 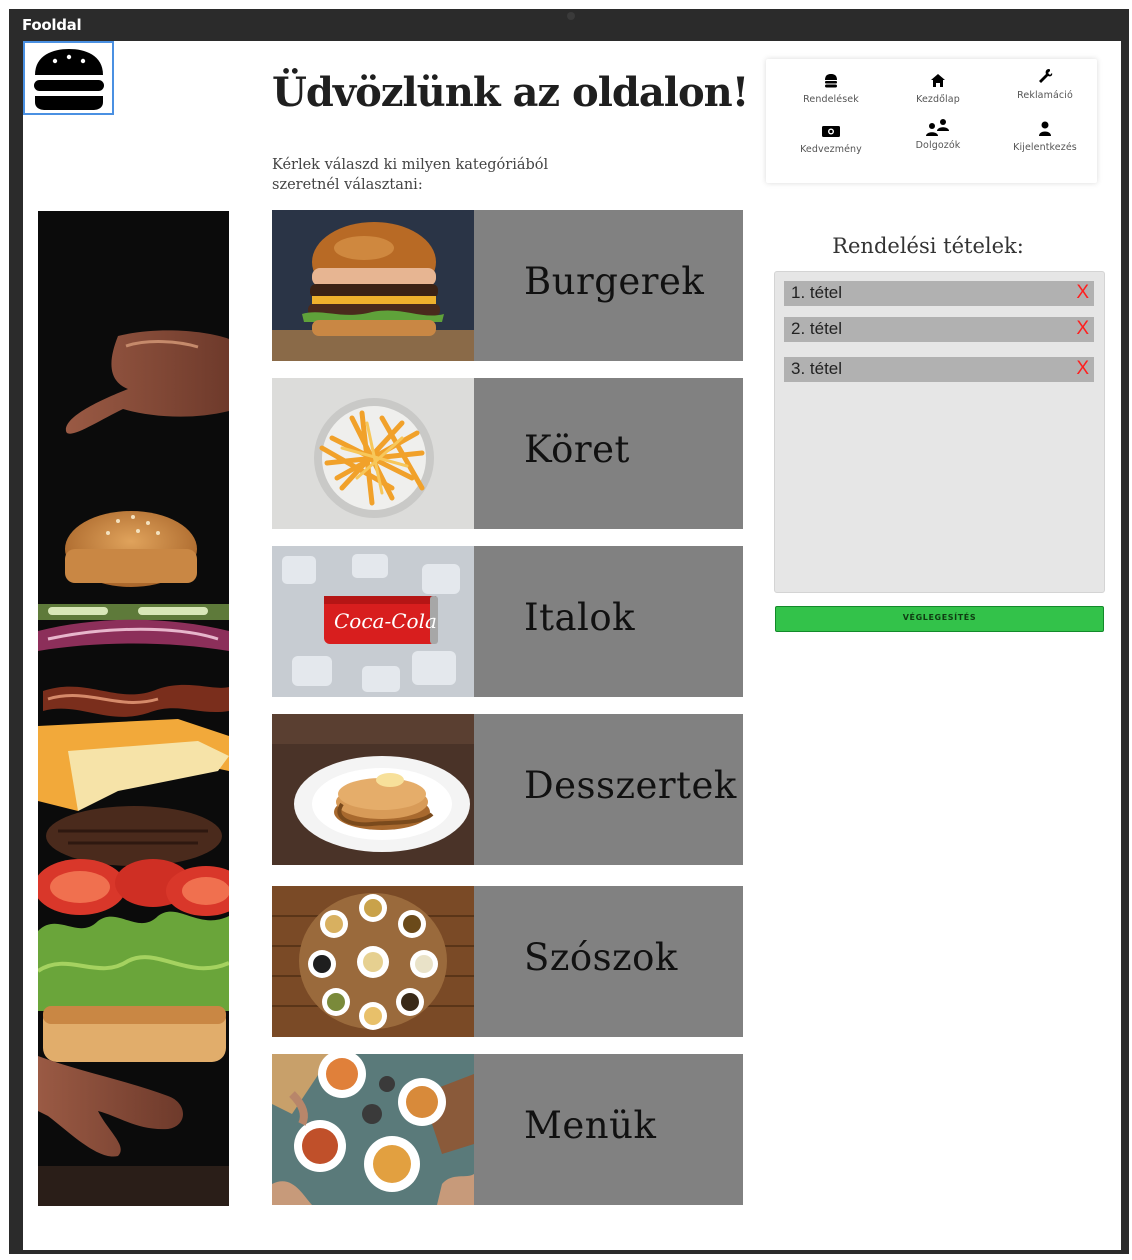 I want to click on nav-item-rendelesek: Rendelések, so click(x=831, y=93).